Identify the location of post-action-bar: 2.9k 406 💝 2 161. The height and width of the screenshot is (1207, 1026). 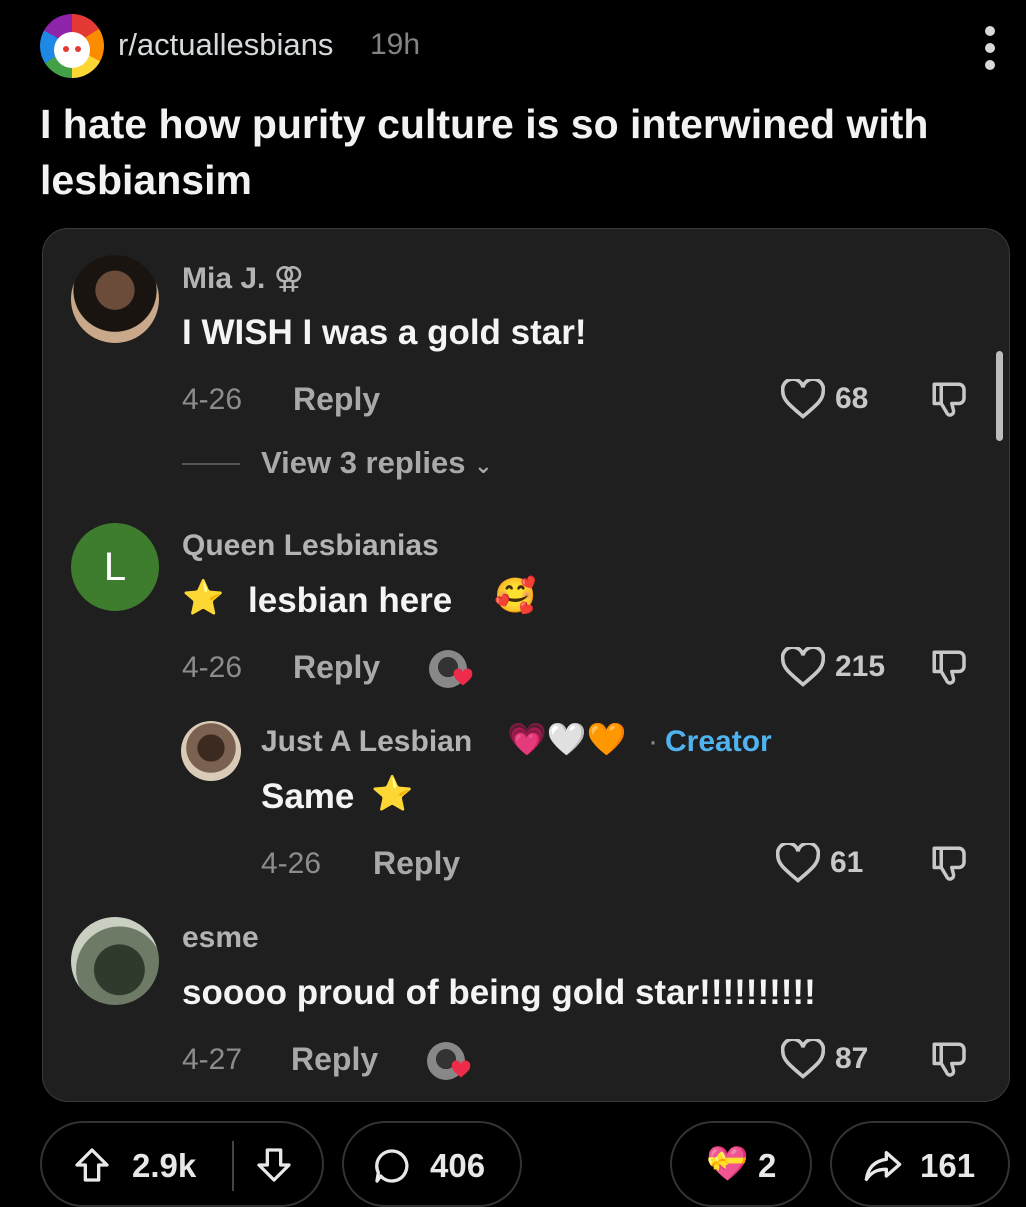
(513, 1164).